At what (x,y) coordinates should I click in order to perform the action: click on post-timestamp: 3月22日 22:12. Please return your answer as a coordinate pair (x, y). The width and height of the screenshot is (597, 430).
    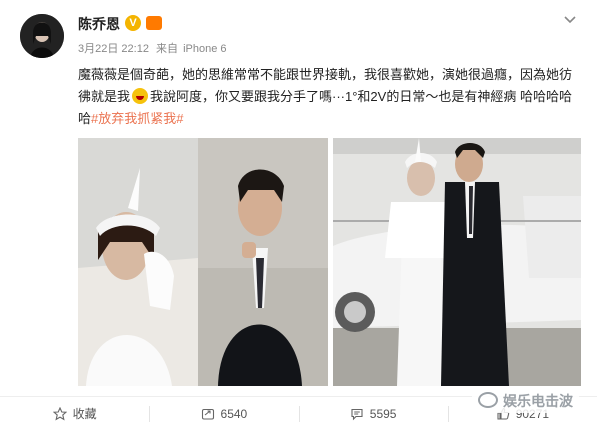
    Looking at the image, I should click on (113, 49).